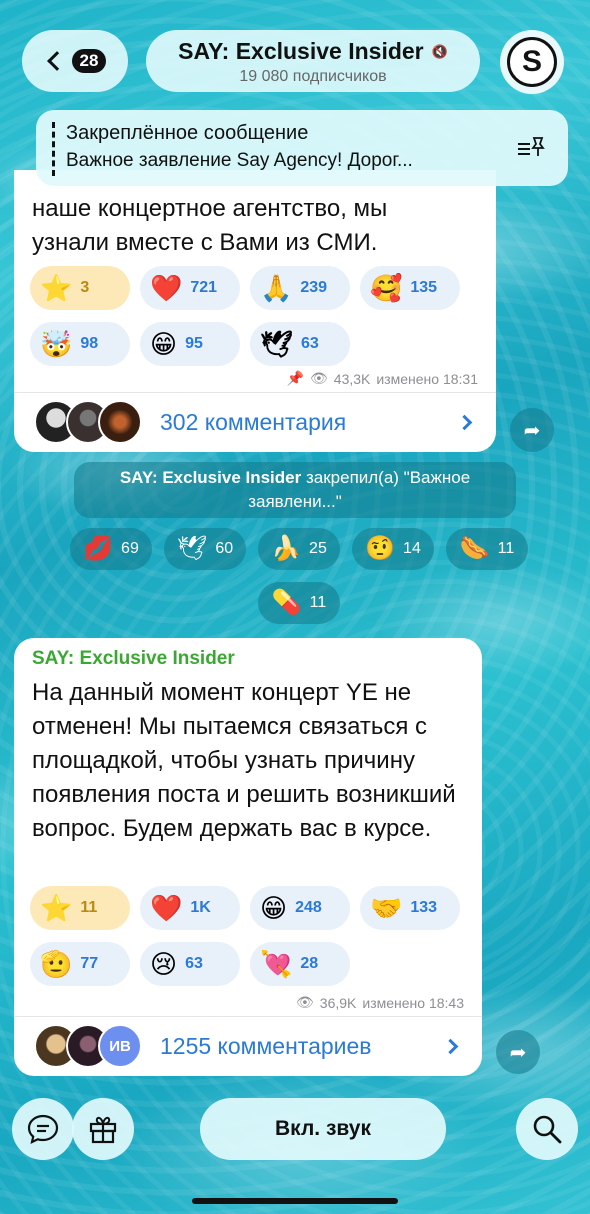 Image resolution: width=590 pixels, height=1214 pixels. I want to click on discussion-button, so click(43, 1129).